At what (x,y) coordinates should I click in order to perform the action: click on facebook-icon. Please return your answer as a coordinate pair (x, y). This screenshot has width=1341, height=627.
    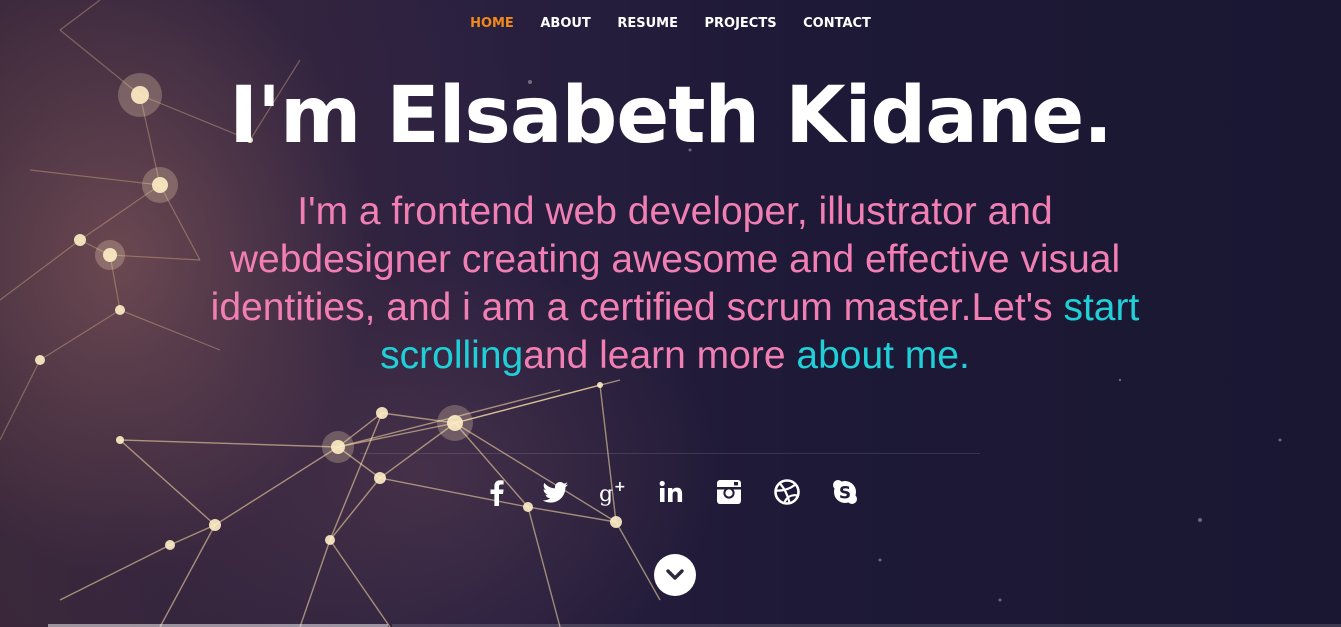
    Looking at the image, I should click on (497, 492).